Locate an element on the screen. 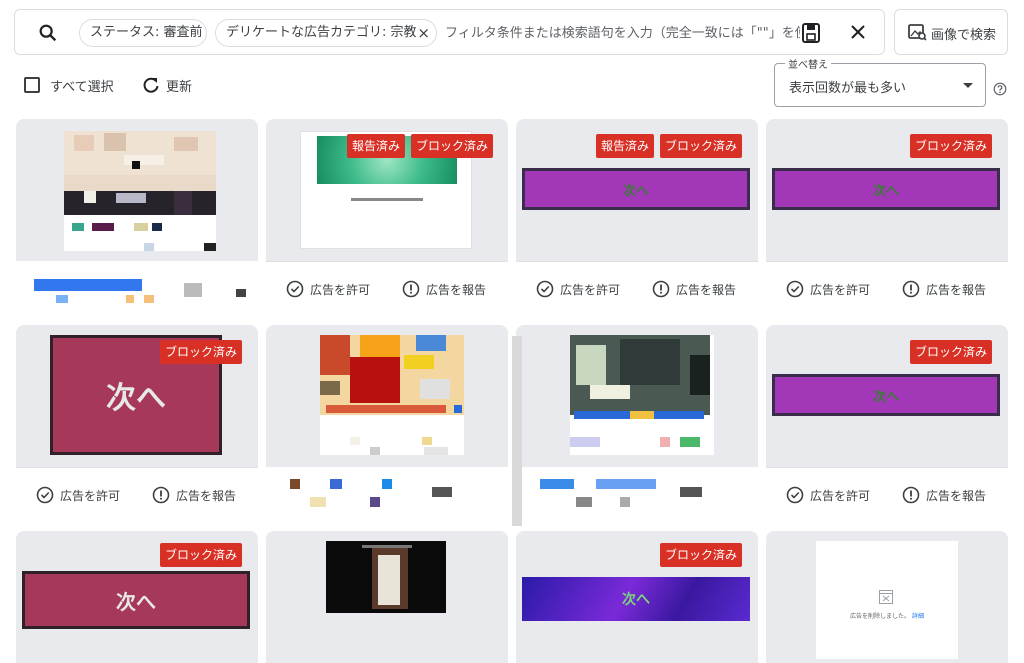 The width and height of the screenshot is (1024, 663). search-bar: ステータス: 審査前 デリケートな広告カテゴリ: 宗教 × is located at coordinates (449, 32).